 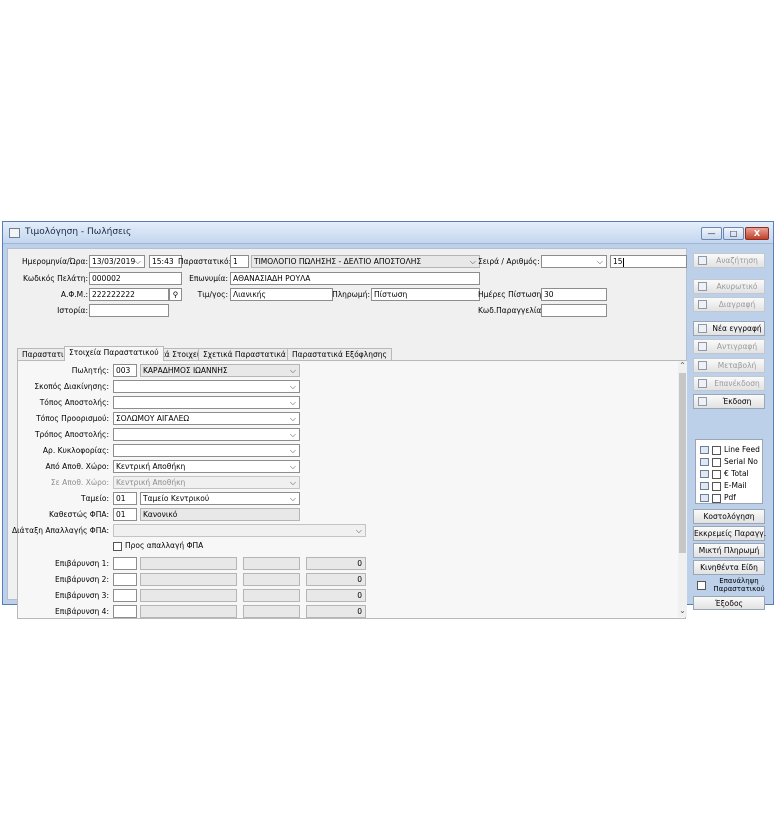 I want to click on scrollbar-thumb, so click(x=682, y=463).